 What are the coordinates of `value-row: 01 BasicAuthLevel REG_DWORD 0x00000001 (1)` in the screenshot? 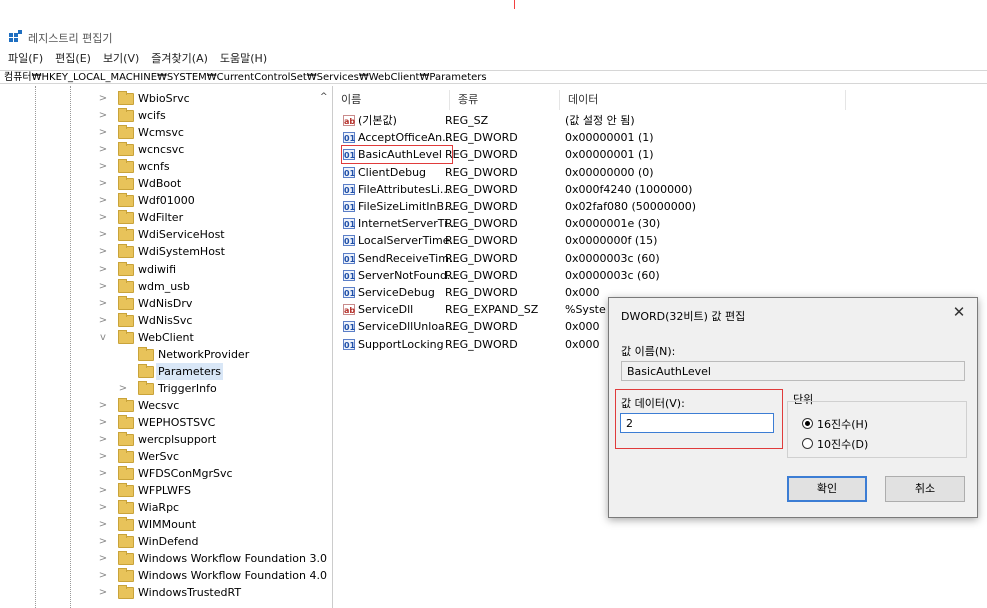 It's located at (591, 155).